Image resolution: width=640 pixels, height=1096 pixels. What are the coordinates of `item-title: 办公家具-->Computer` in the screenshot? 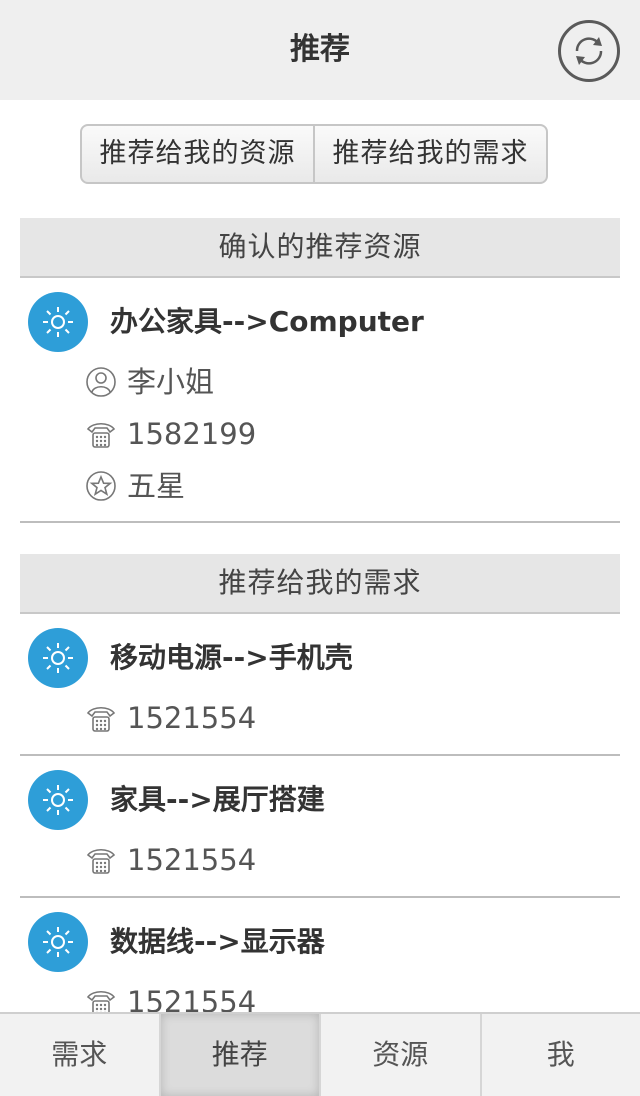 It's located at (267, 321).